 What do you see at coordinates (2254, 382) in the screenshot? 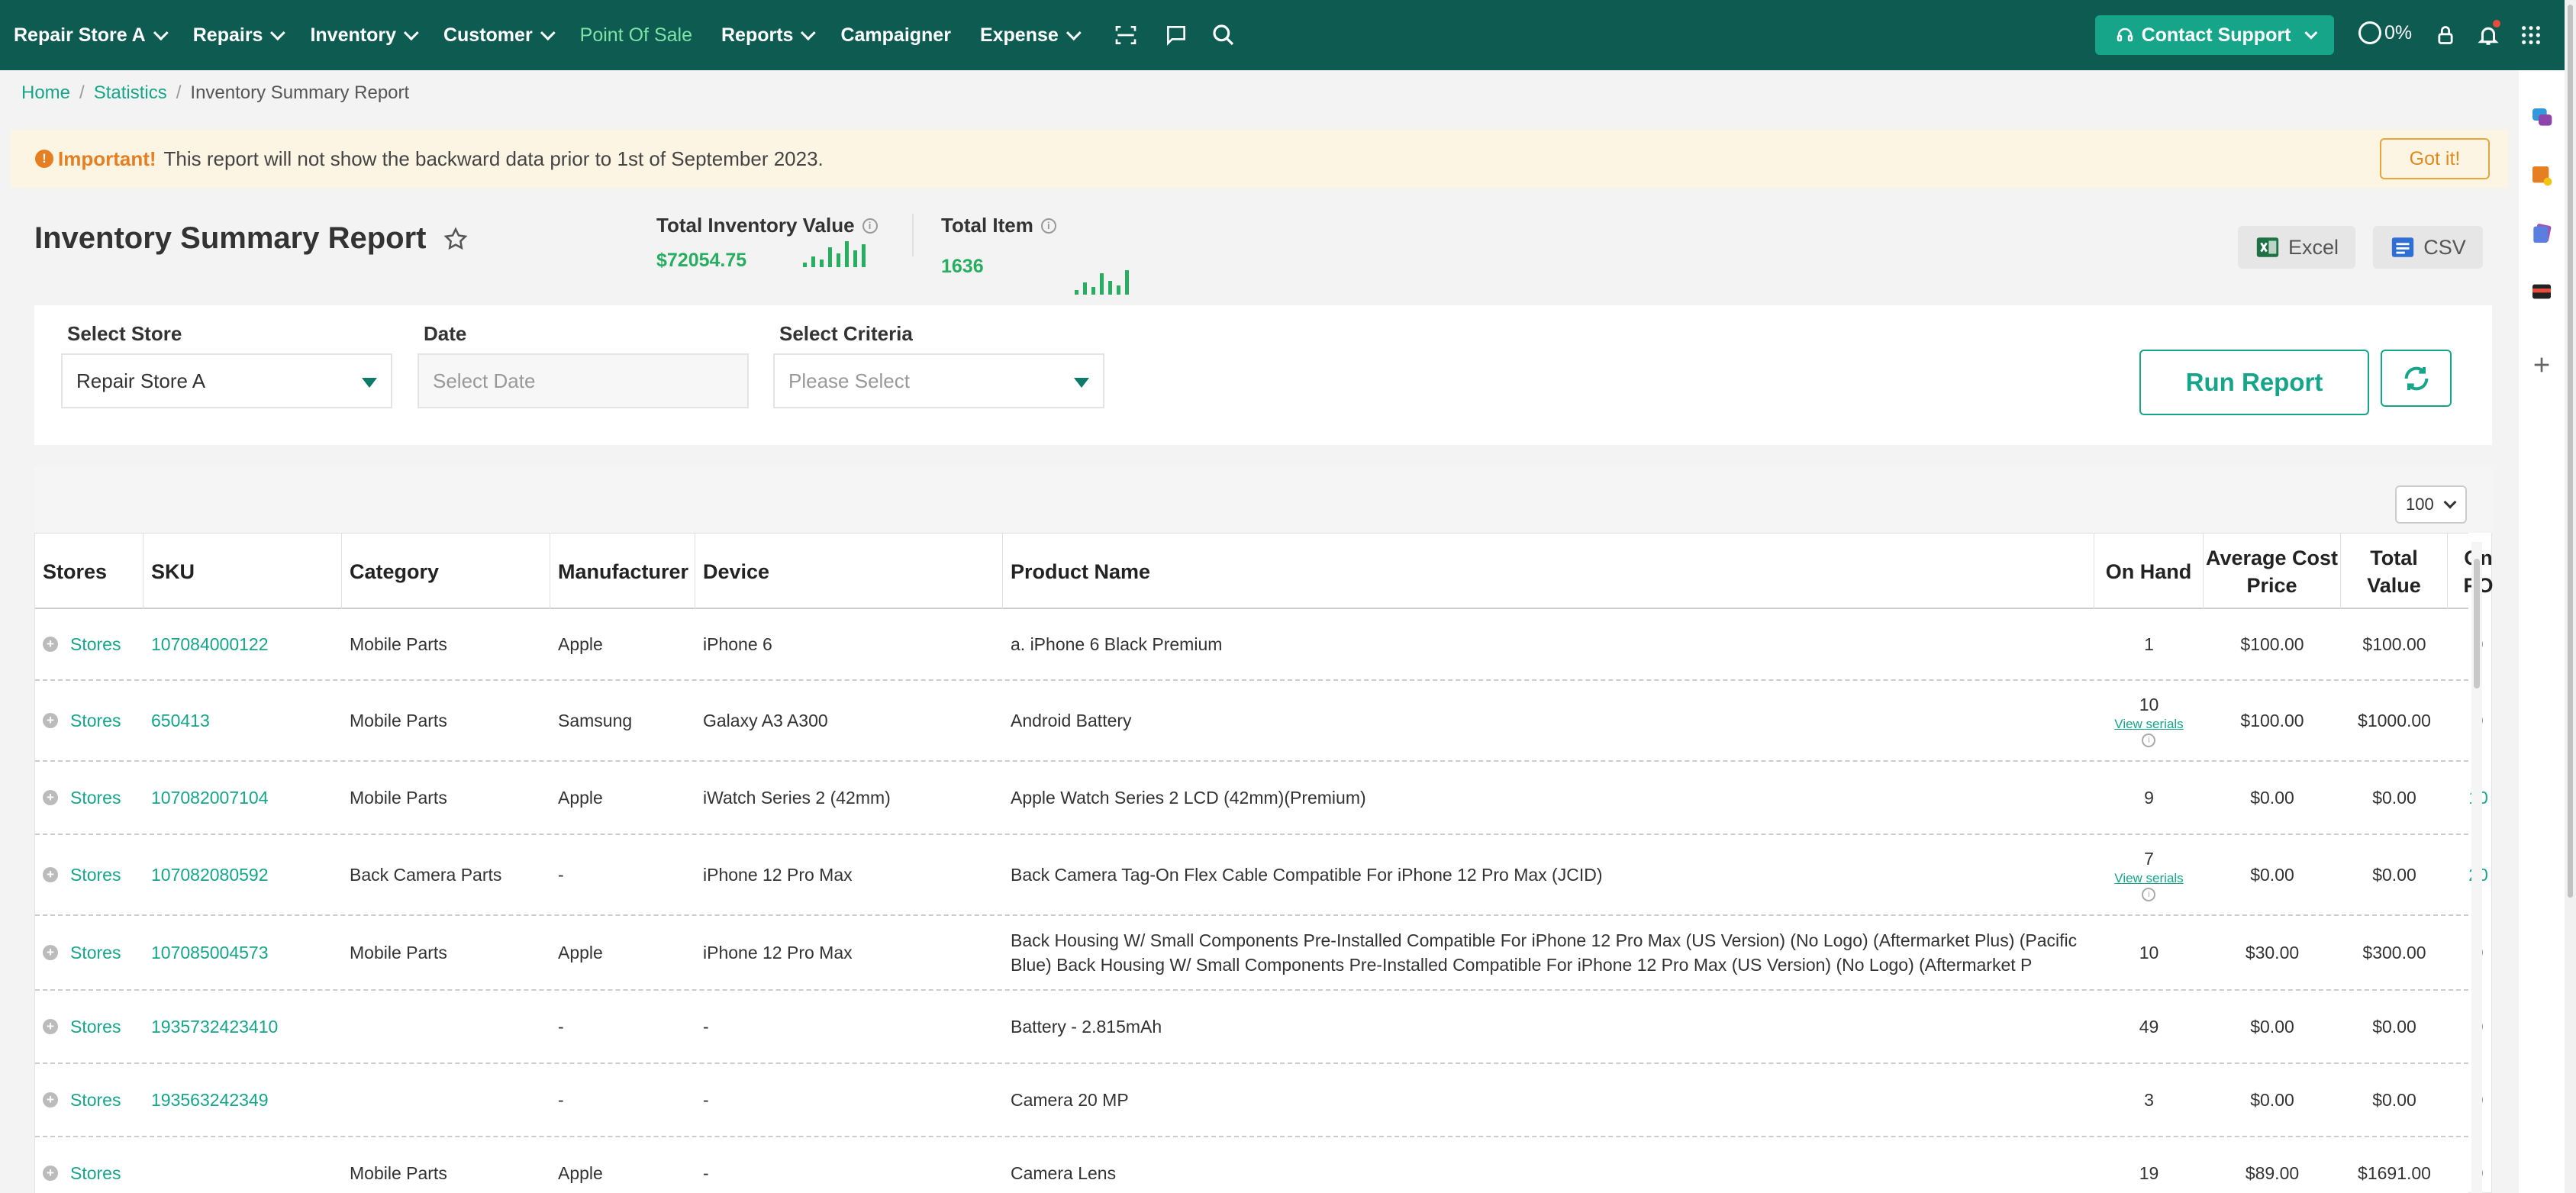
I see `run-report-button: Run Report` at bounding box center [2254, 382].